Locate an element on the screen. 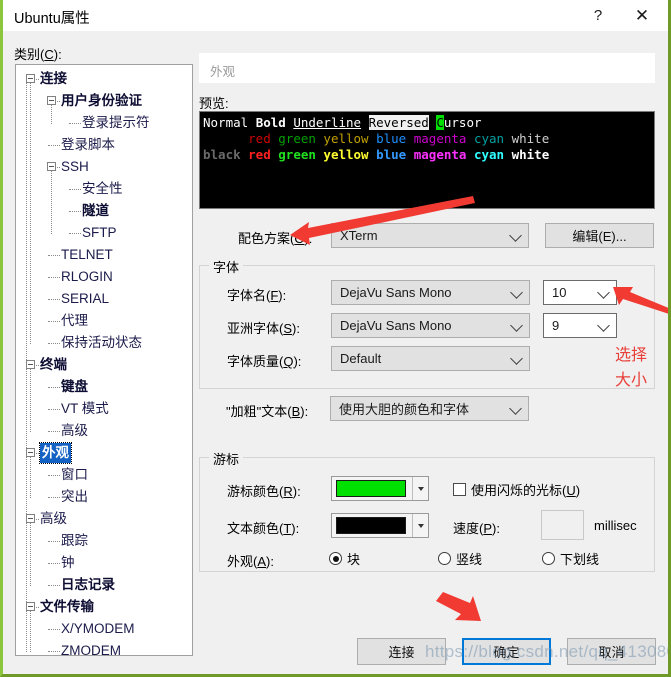 Image resolution: width=671 pixels, height=677 pixels. tree-item-label: 键盘 is located at coordinates (74, 386).